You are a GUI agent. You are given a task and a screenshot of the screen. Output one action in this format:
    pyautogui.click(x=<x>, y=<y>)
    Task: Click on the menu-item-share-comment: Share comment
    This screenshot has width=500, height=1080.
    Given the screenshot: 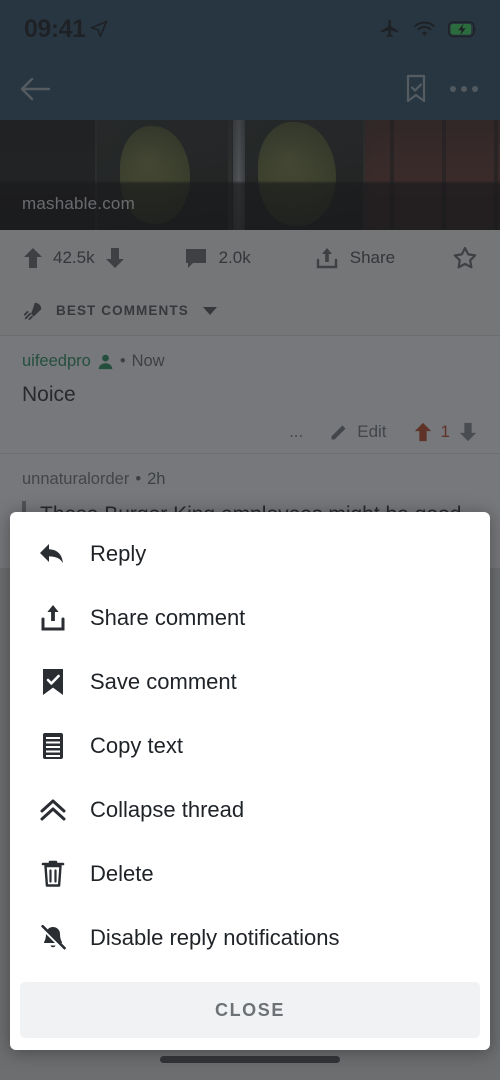 What is the action you would take?
    pyautogui.click(x=250, y=618)
    